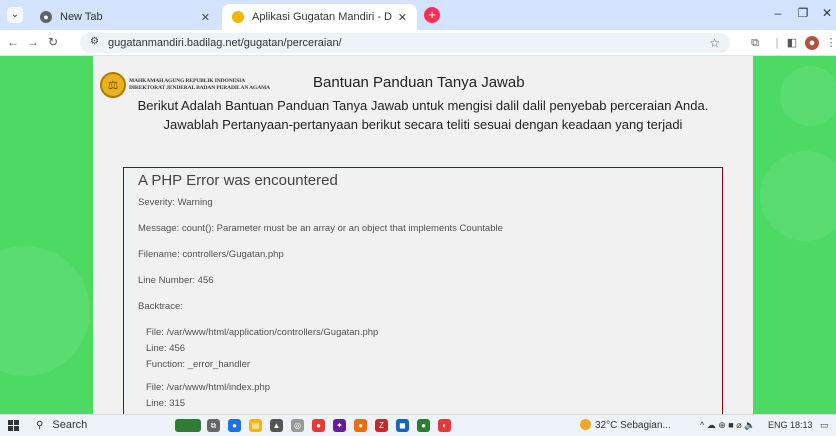  I want to click on org-name-line1: MAHKAMAH AGUNG REPUBLIK INDONESIA, so click(187, 81).